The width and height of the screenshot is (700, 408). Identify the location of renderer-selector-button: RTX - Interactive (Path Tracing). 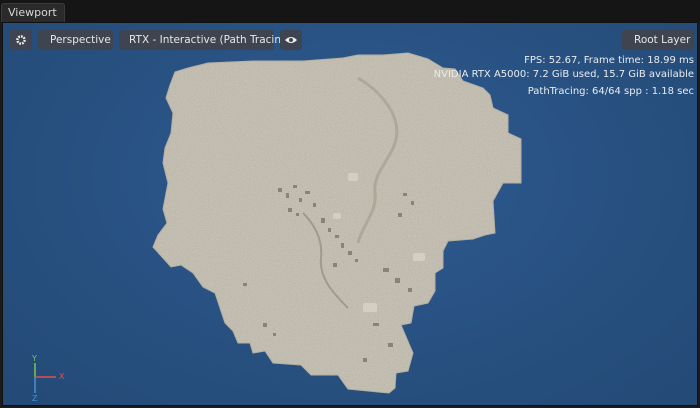
(205, 40).